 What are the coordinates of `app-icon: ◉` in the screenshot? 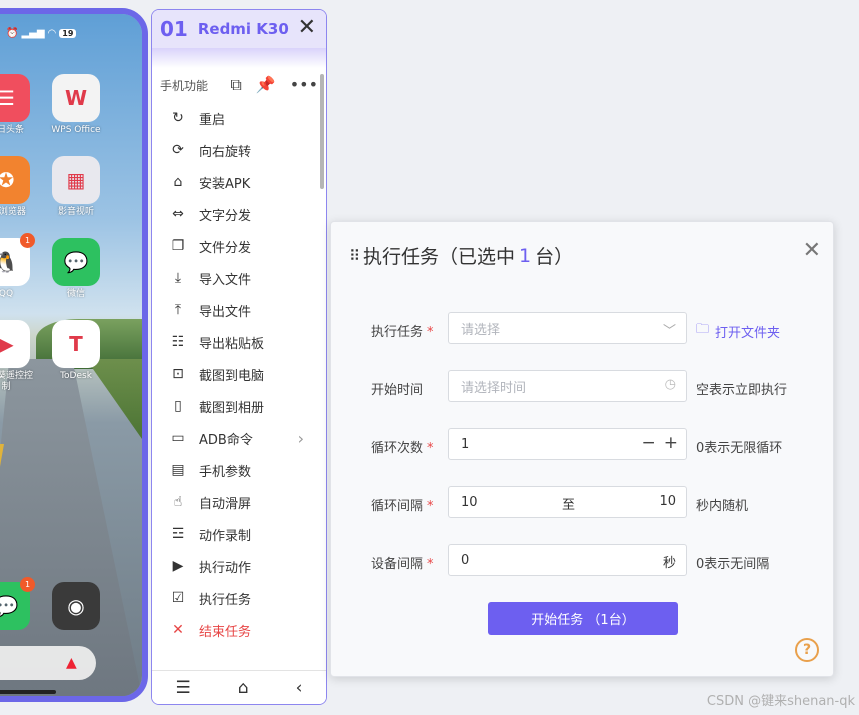 It's located at (76, 606).